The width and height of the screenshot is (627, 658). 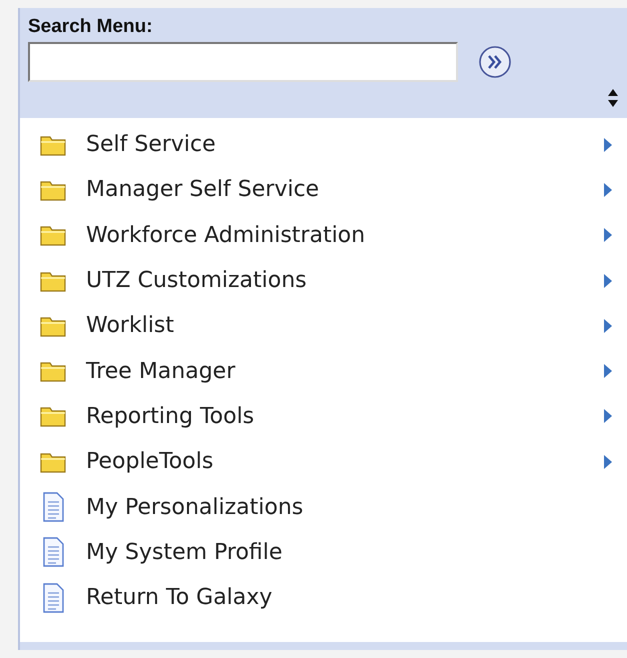 I want to click on menu-item: Return To Galaxy, so click(x=323, y=597).